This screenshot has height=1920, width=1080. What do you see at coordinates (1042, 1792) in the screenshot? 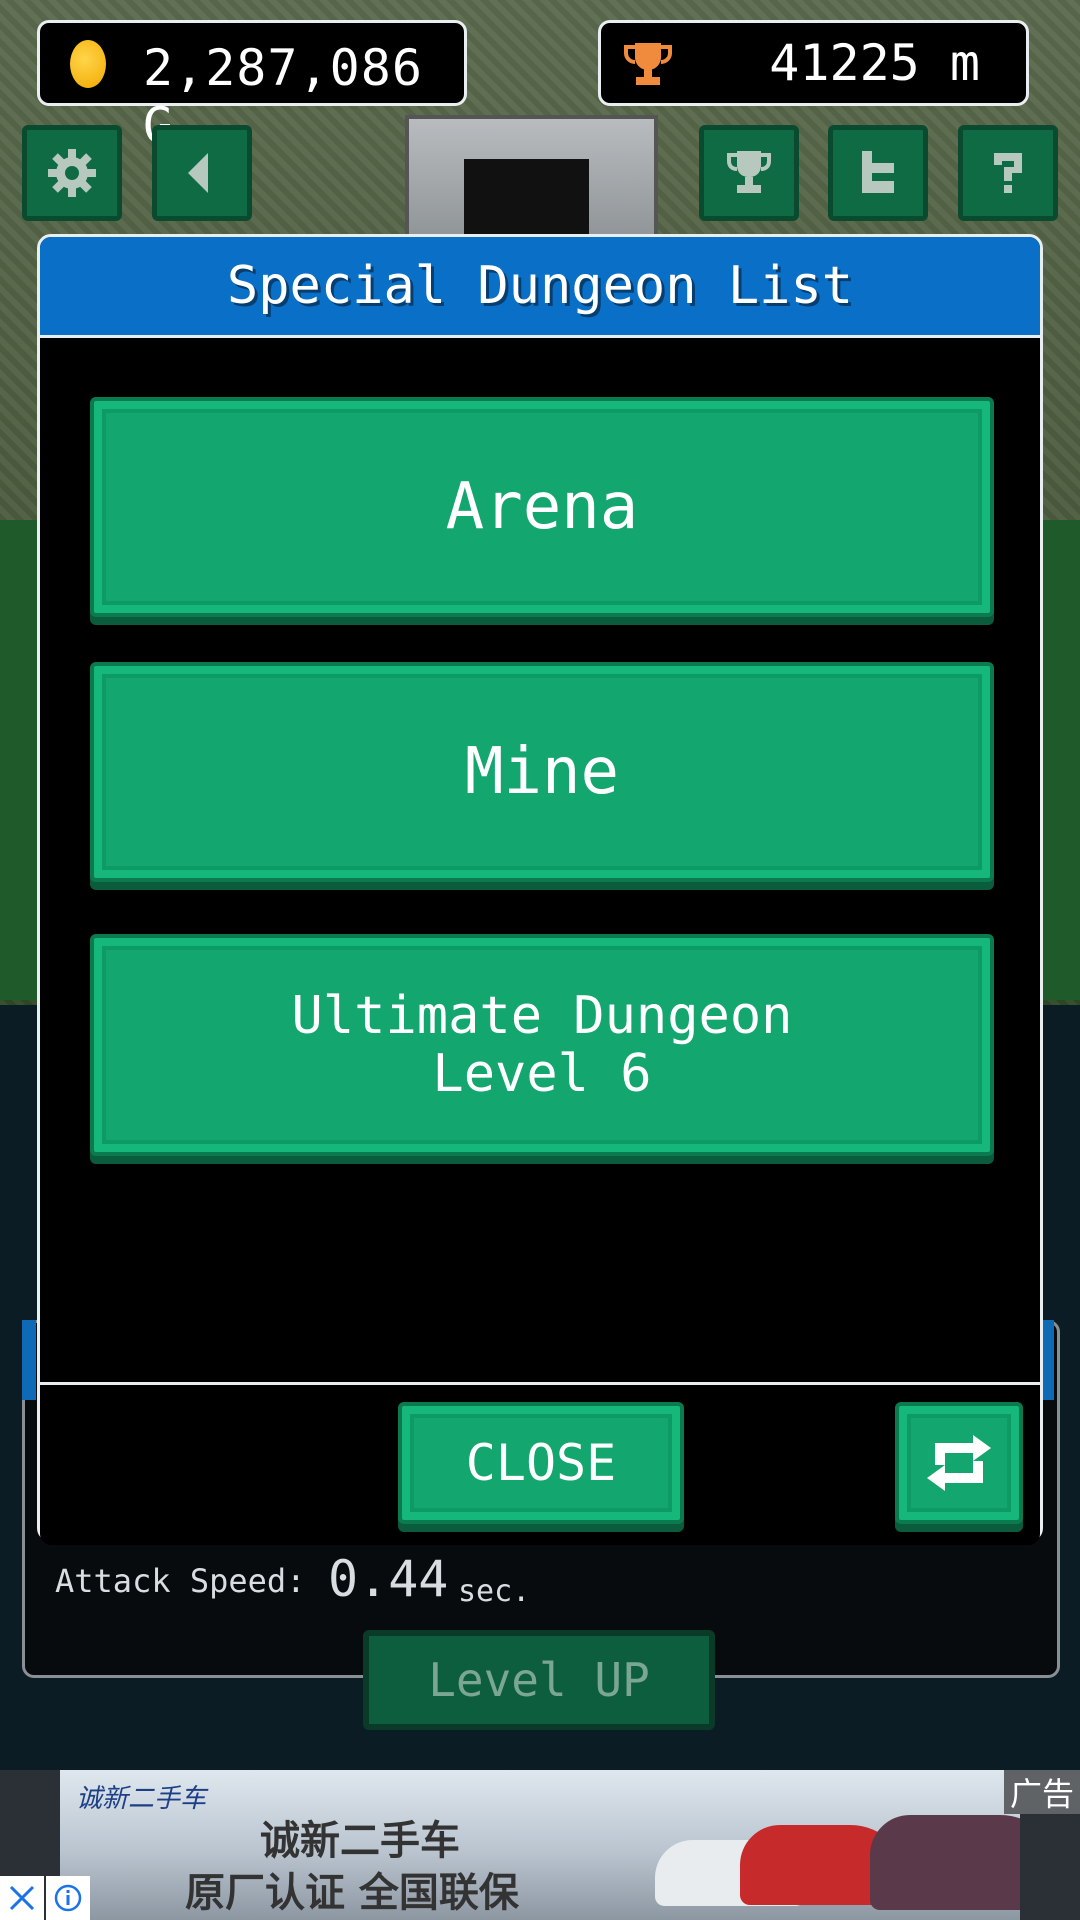
I see `ad-tag: 广告` at bounding box center [1042, 1792].